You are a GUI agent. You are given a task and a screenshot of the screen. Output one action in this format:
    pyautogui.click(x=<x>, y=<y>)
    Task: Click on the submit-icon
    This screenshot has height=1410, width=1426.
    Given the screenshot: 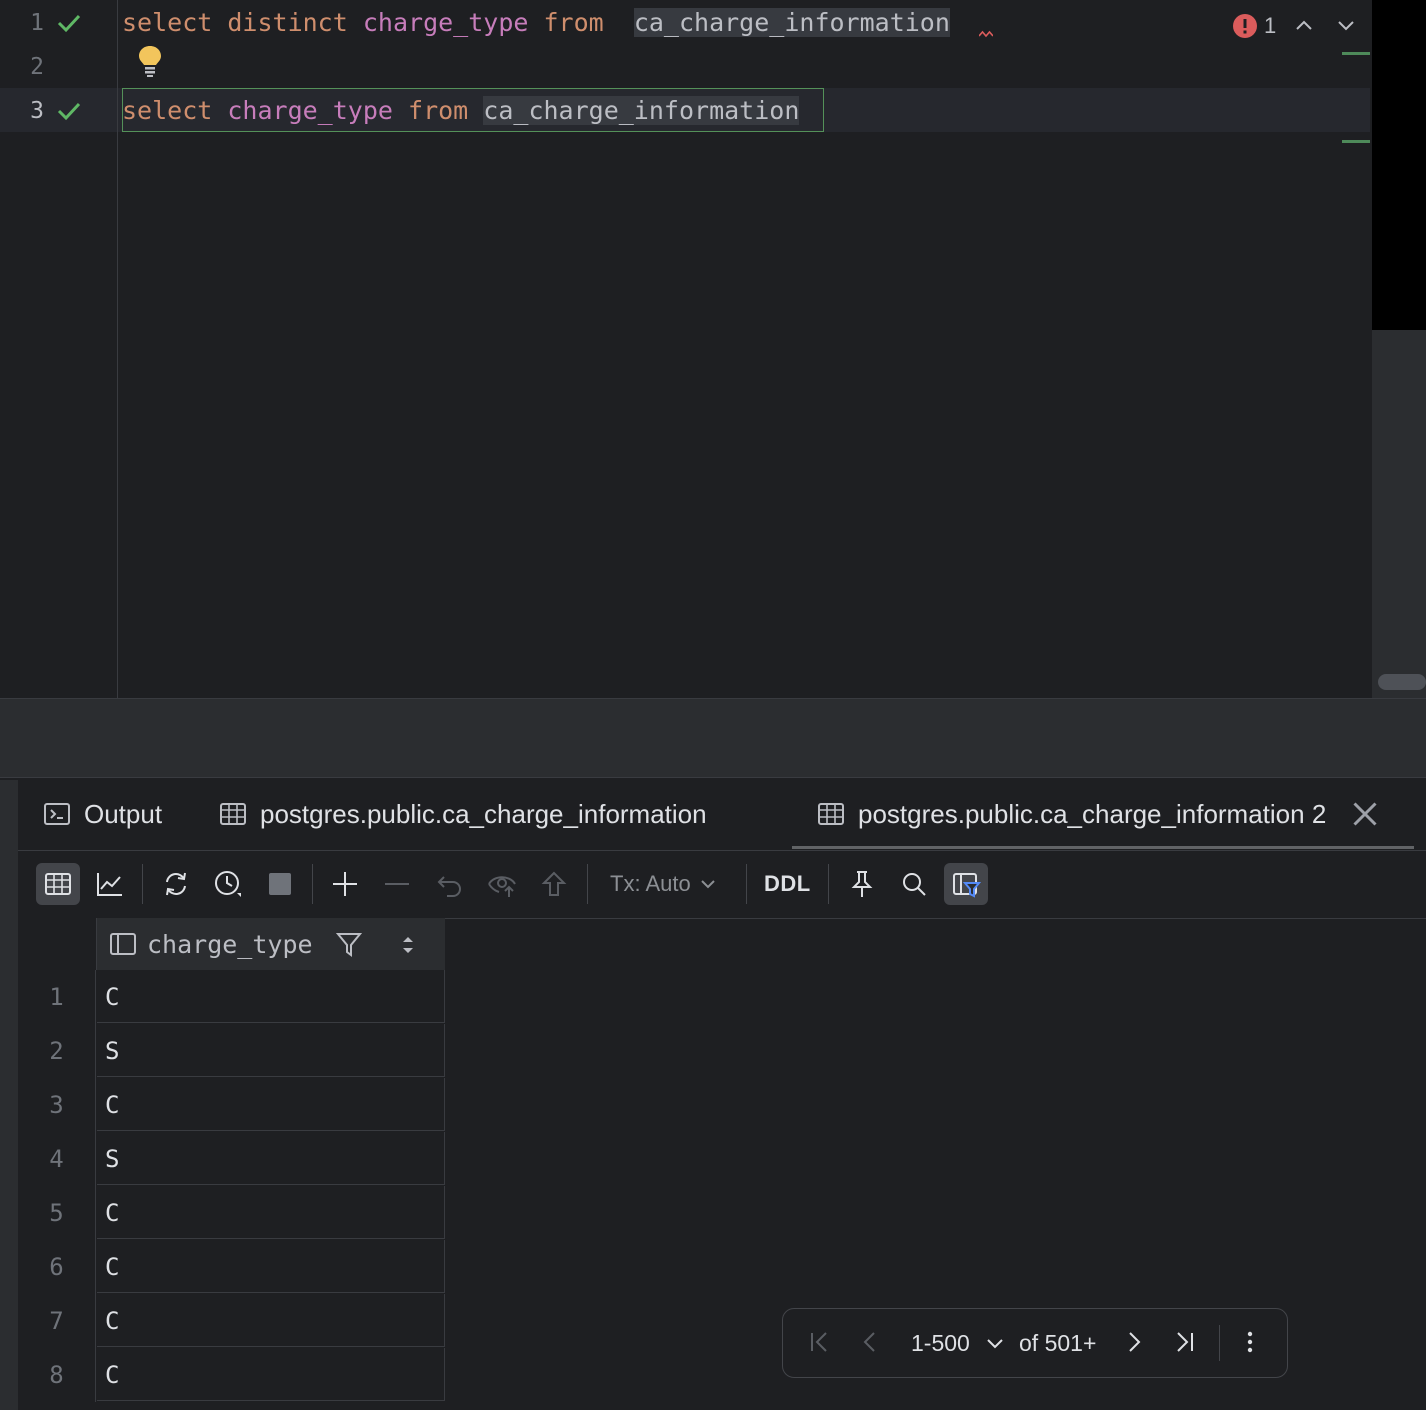 What is the action you would take?
    pyautogui.click(x=554, y=883)
    